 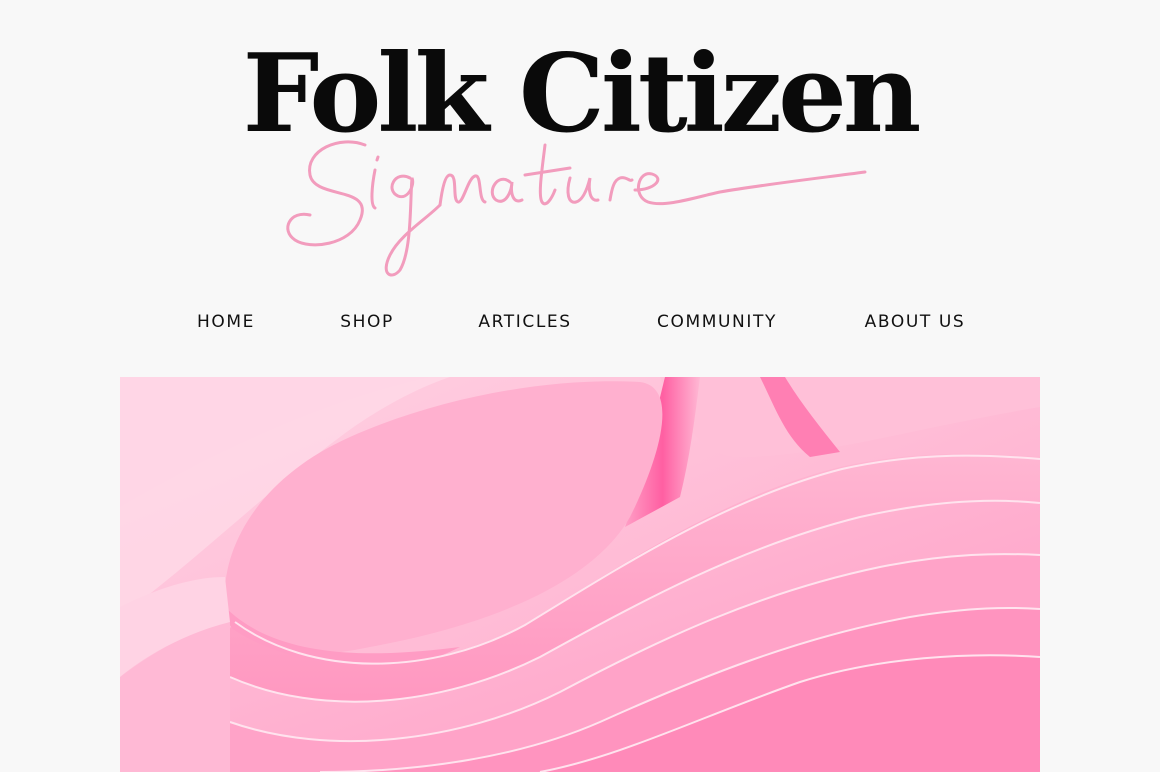 What do you see at coordinates (717, 322) in the screenshot?
I see `nav-item-community: COMMUNITY` at bounding box center [717, 322].